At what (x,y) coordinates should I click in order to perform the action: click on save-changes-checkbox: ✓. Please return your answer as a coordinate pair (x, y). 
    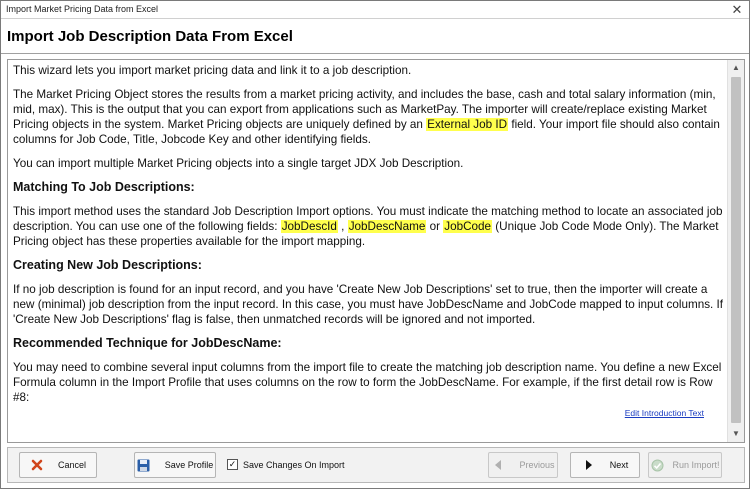
    Looking at the image, I should click on (232, 464).